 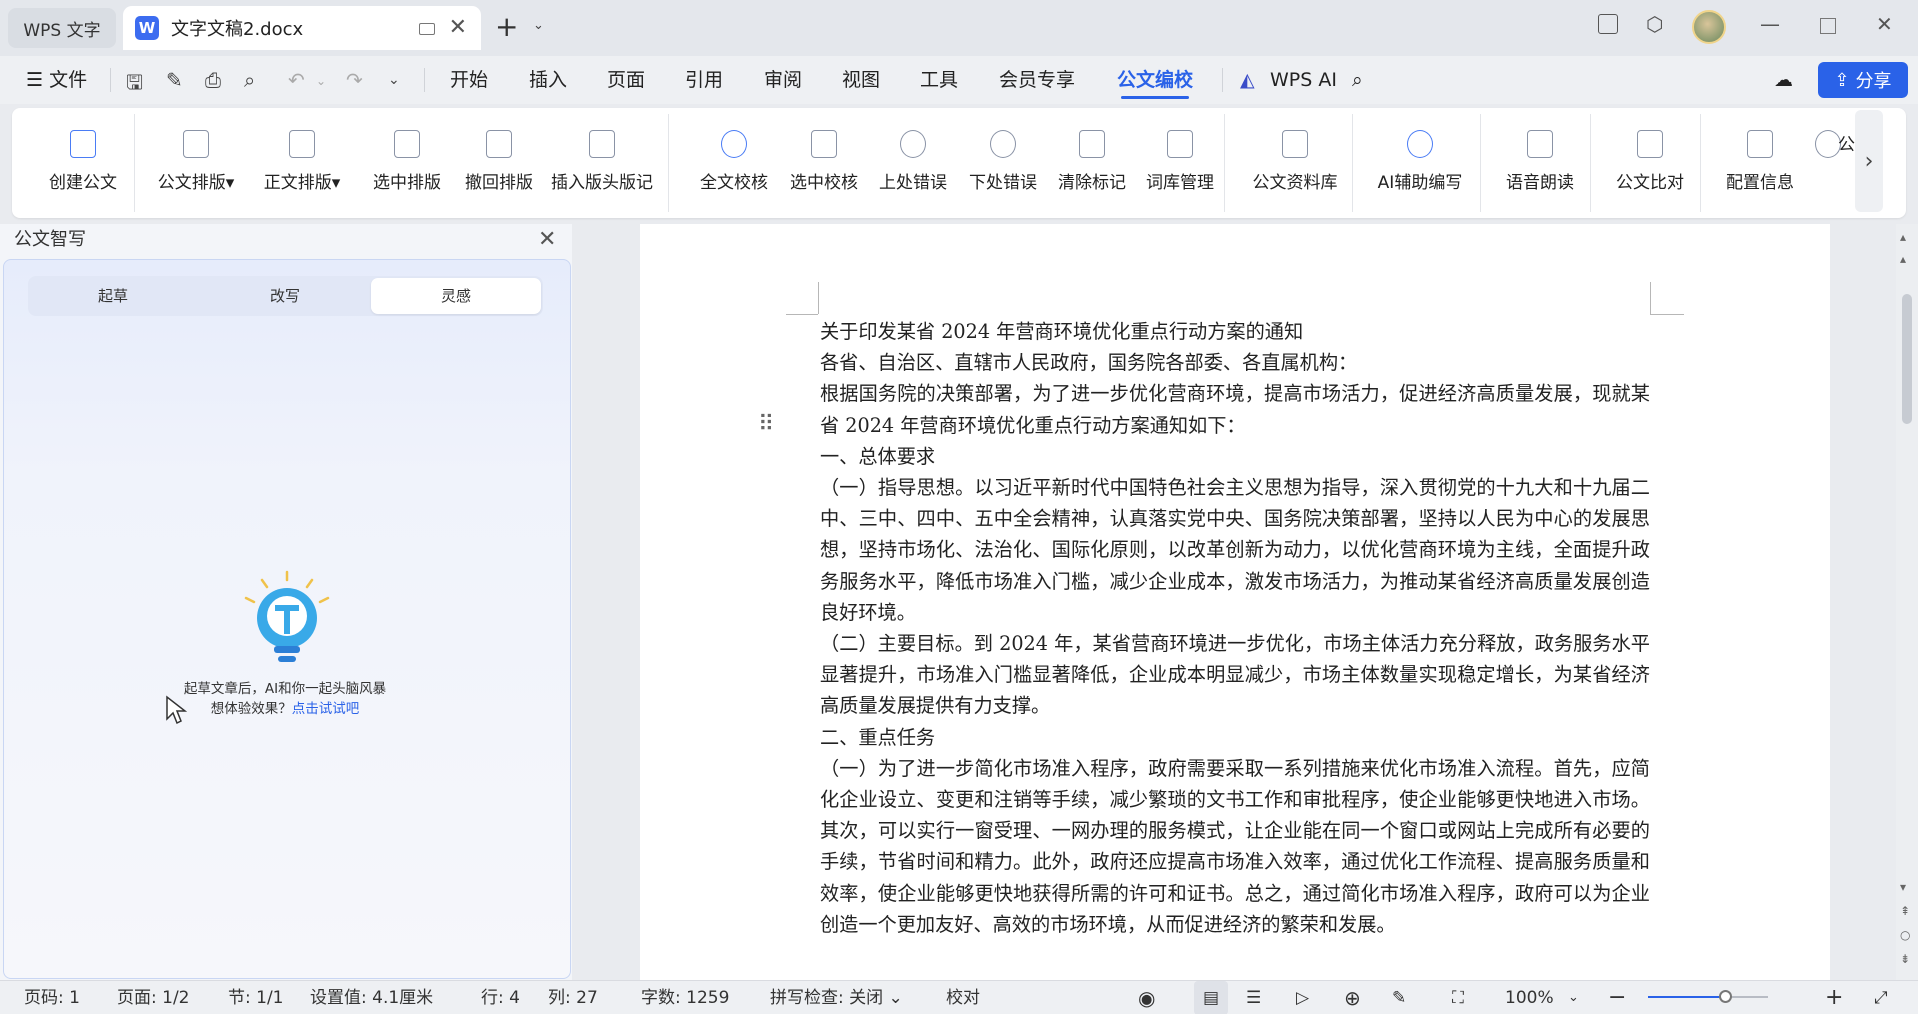 What do you see at coordinates (302, 28) in the screenshot?
I see `document-tab: W 文字文稿2.docx ✕` at bounding box center [302, 28].